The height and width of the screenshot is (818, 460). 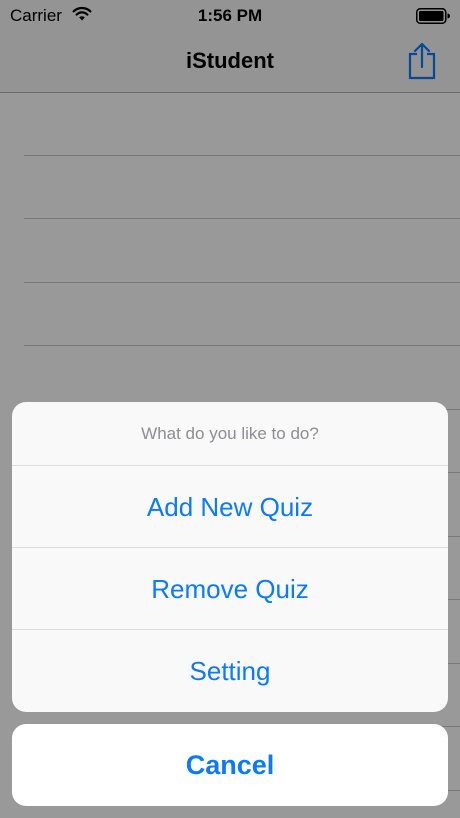 I want to click on add-new-quiz-button: Add New Quiz, so click(x=230, y=507).